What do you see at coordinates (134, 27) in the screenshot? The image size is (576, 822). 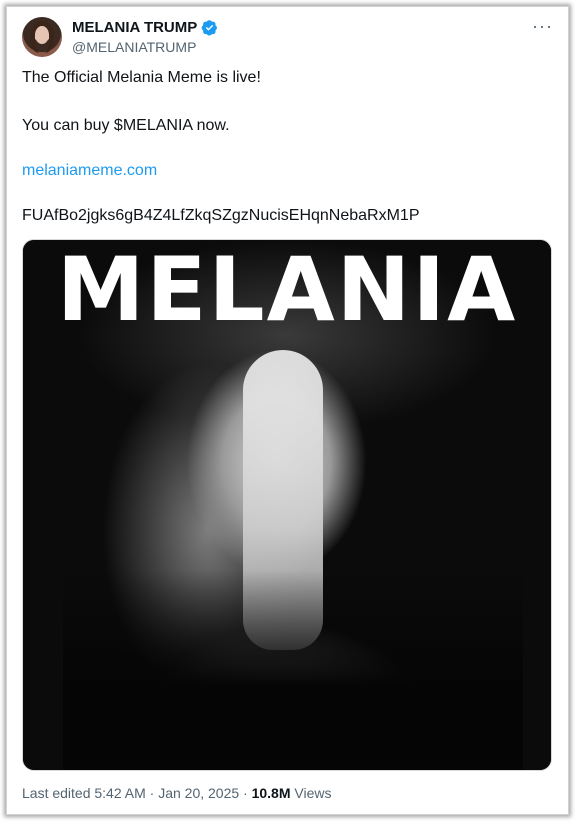 I see `display-name: MELANIA TRUMP` at bounding box center [134, 27].